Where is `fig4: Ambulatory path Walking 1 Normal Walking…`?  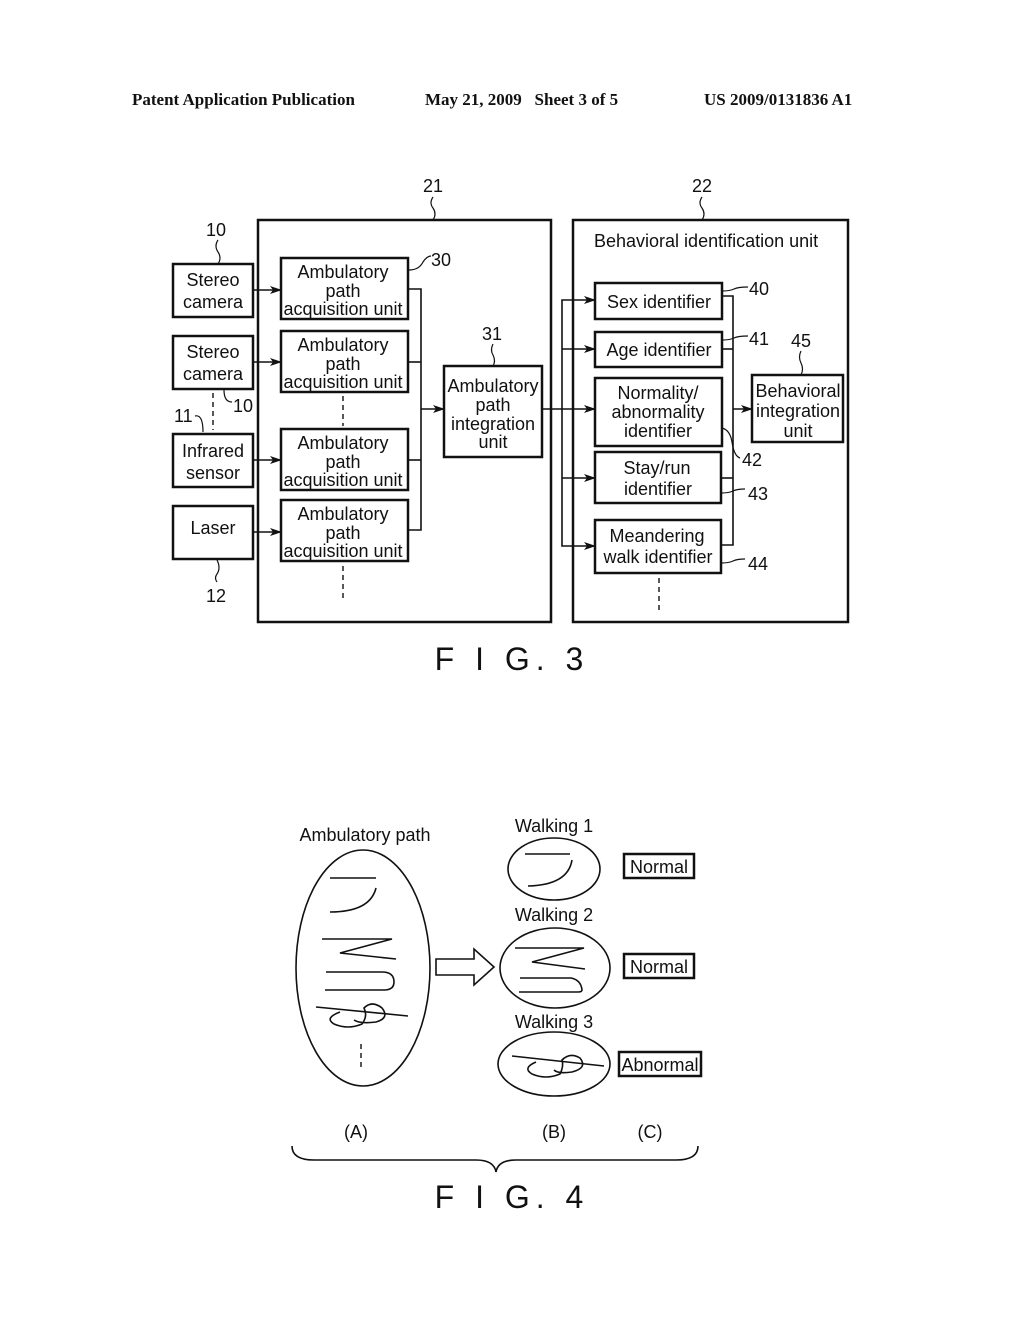 fig4: Ambulatory path Walking 1 Normal Walking… is located at coordinates (497, 1015).